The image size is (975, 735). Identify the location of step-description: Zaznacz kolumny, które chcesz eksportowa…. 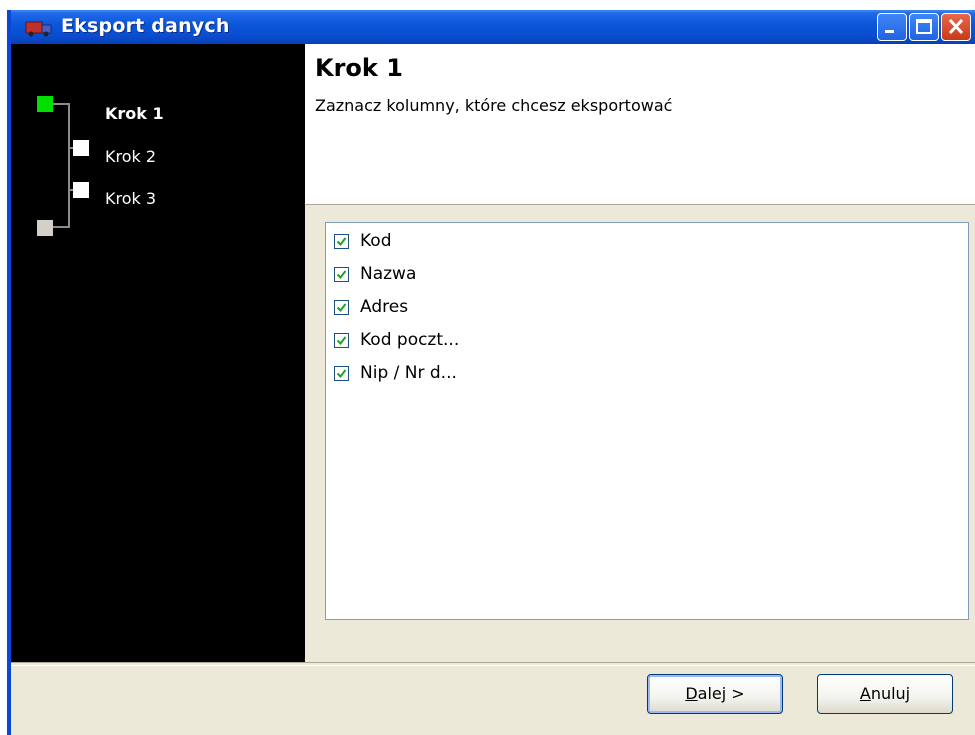
(494, 105).